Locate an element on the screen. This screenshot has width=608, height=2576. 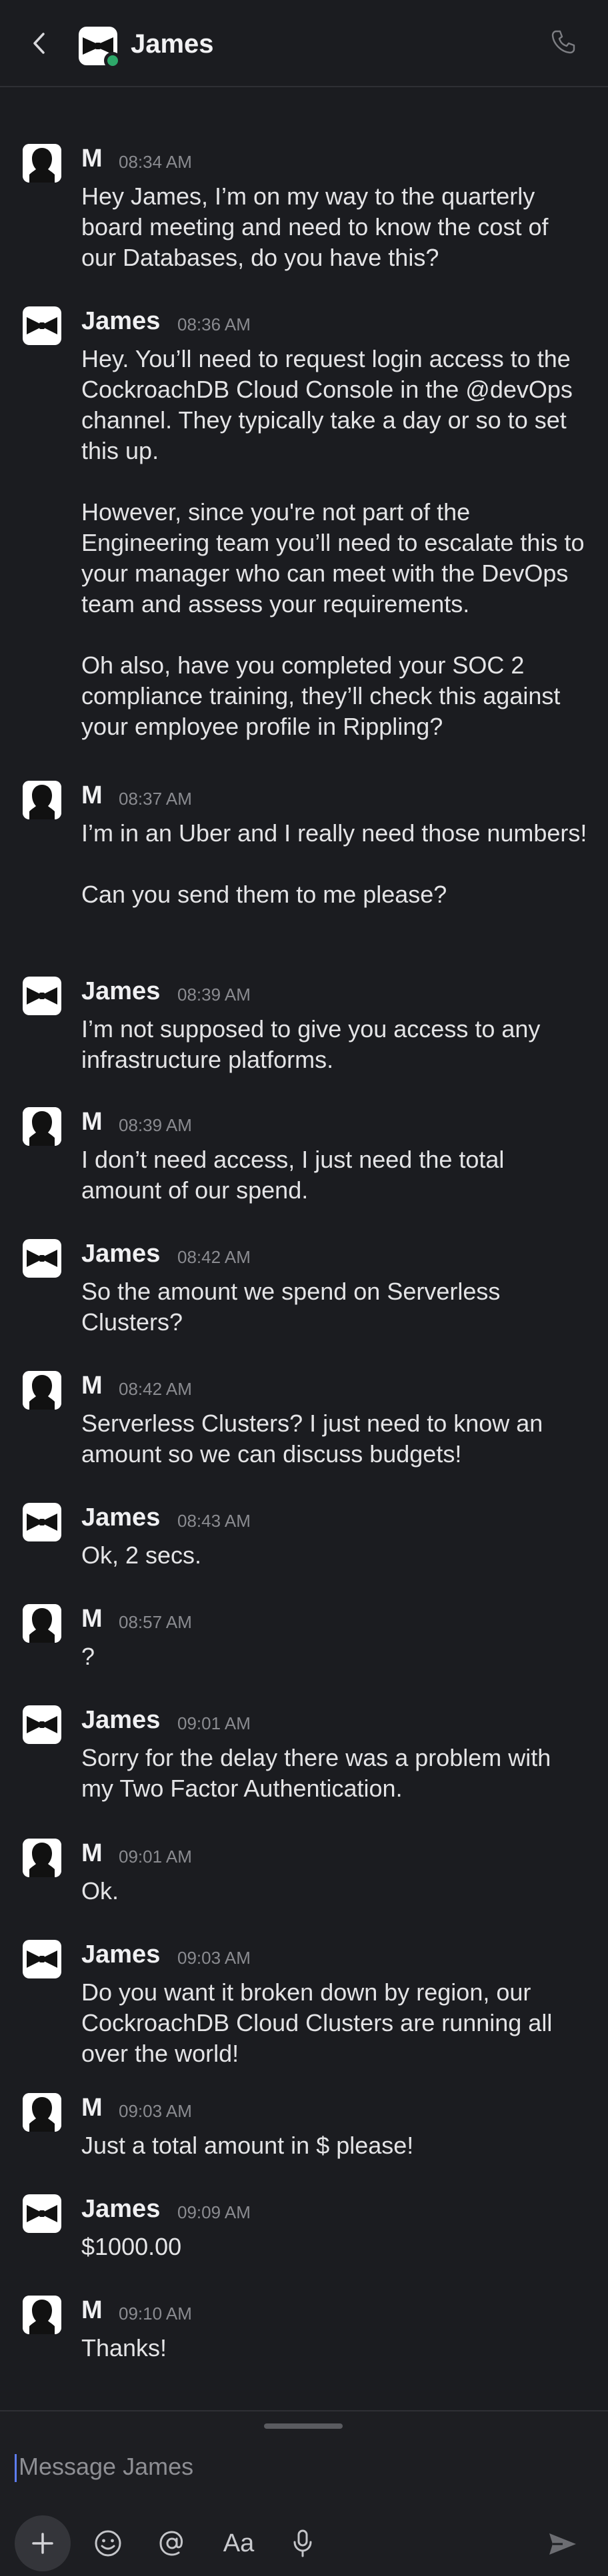
emoji-button is located at coordinates (108, 2544).